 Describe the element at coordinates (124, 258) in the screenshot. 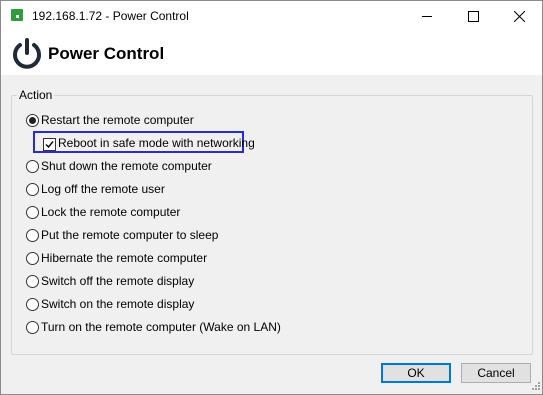

I see `option-label: Hibernate the remote computer` at that location.